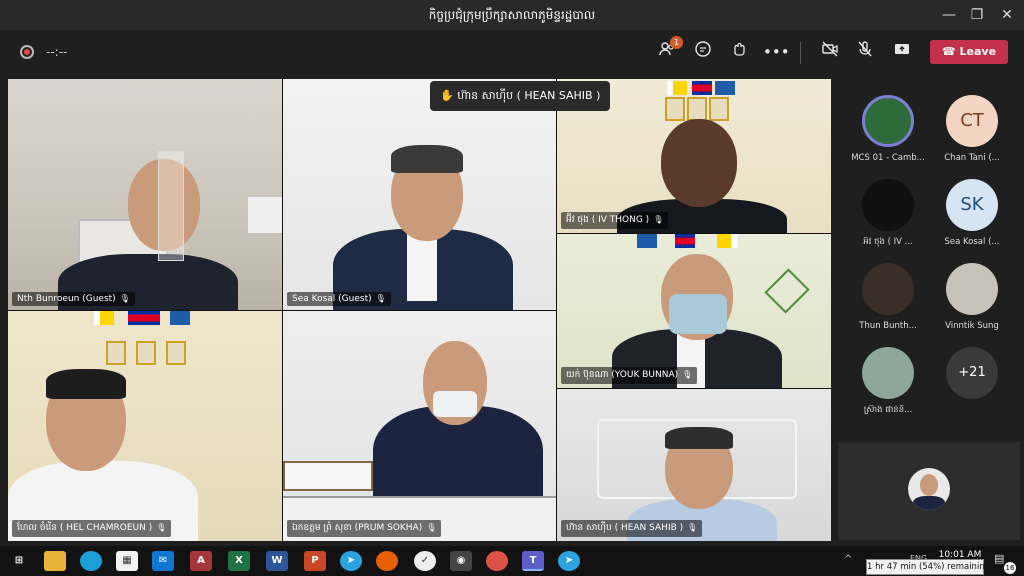 The image size is (1024, 576). Describe the element at coordinates (419, 426) in the screenshot. I see `video-tile: ឯកឧត្តម ព្រំ សុខា (PRUM SOKHA) 🎙` at that location.